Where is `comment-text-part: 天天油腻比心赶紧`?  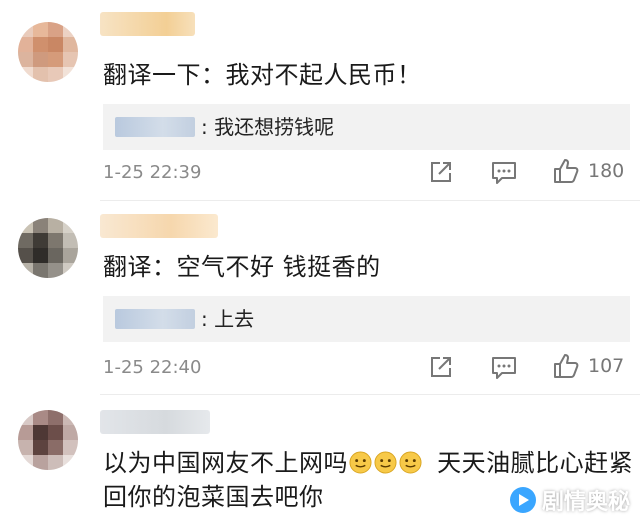 comment-text-part: 天天油腻比心赶紧 is located at coordinates (535, 463).